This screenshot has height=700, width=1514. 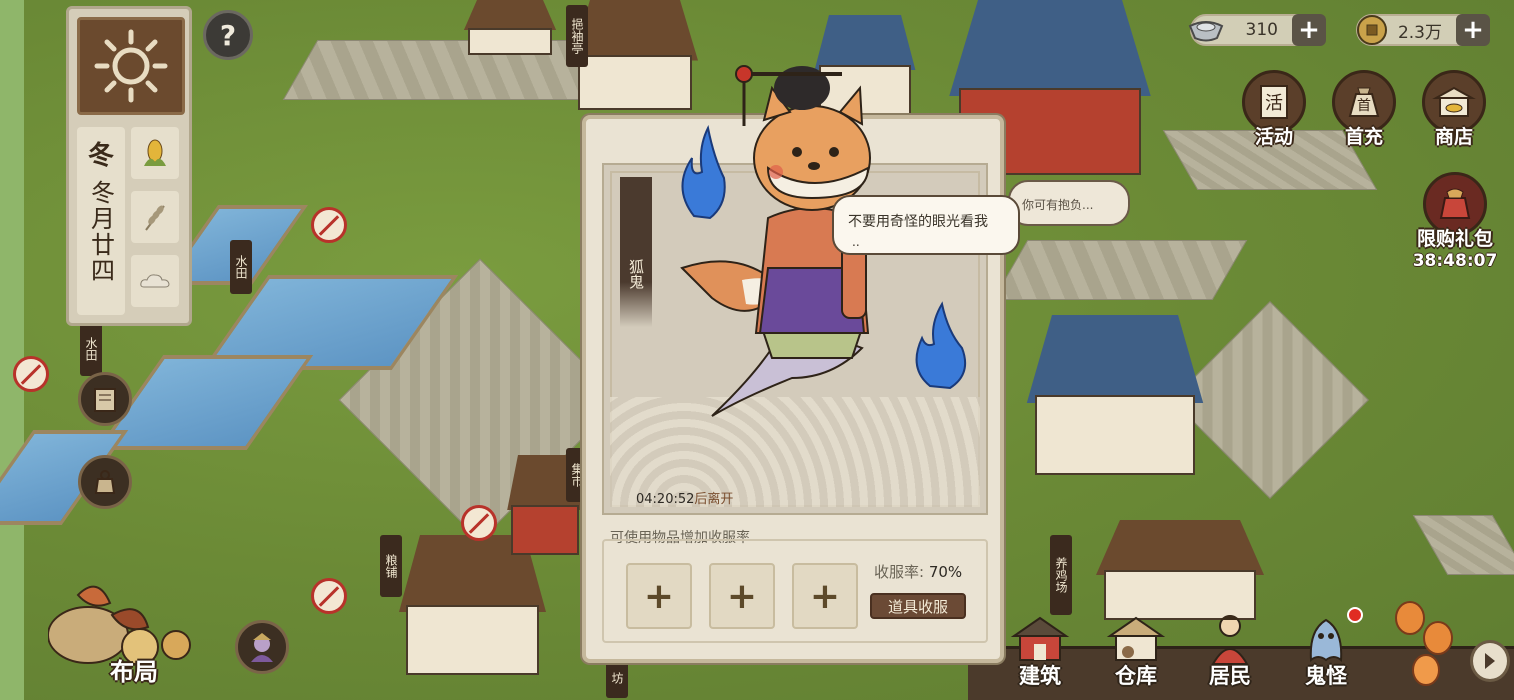 I want to click on calendar-panel: 冬 冬月廿四, so click(x=129, y=166).